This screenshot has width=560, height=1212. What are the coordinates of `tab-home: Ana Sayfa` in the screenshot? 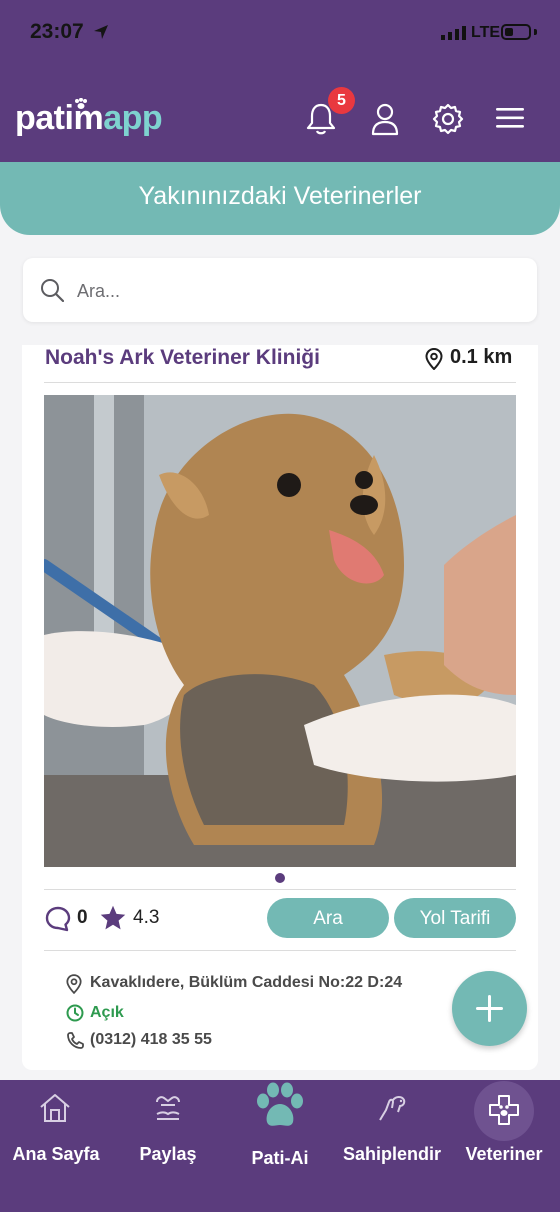 It's located at (56, 1146).